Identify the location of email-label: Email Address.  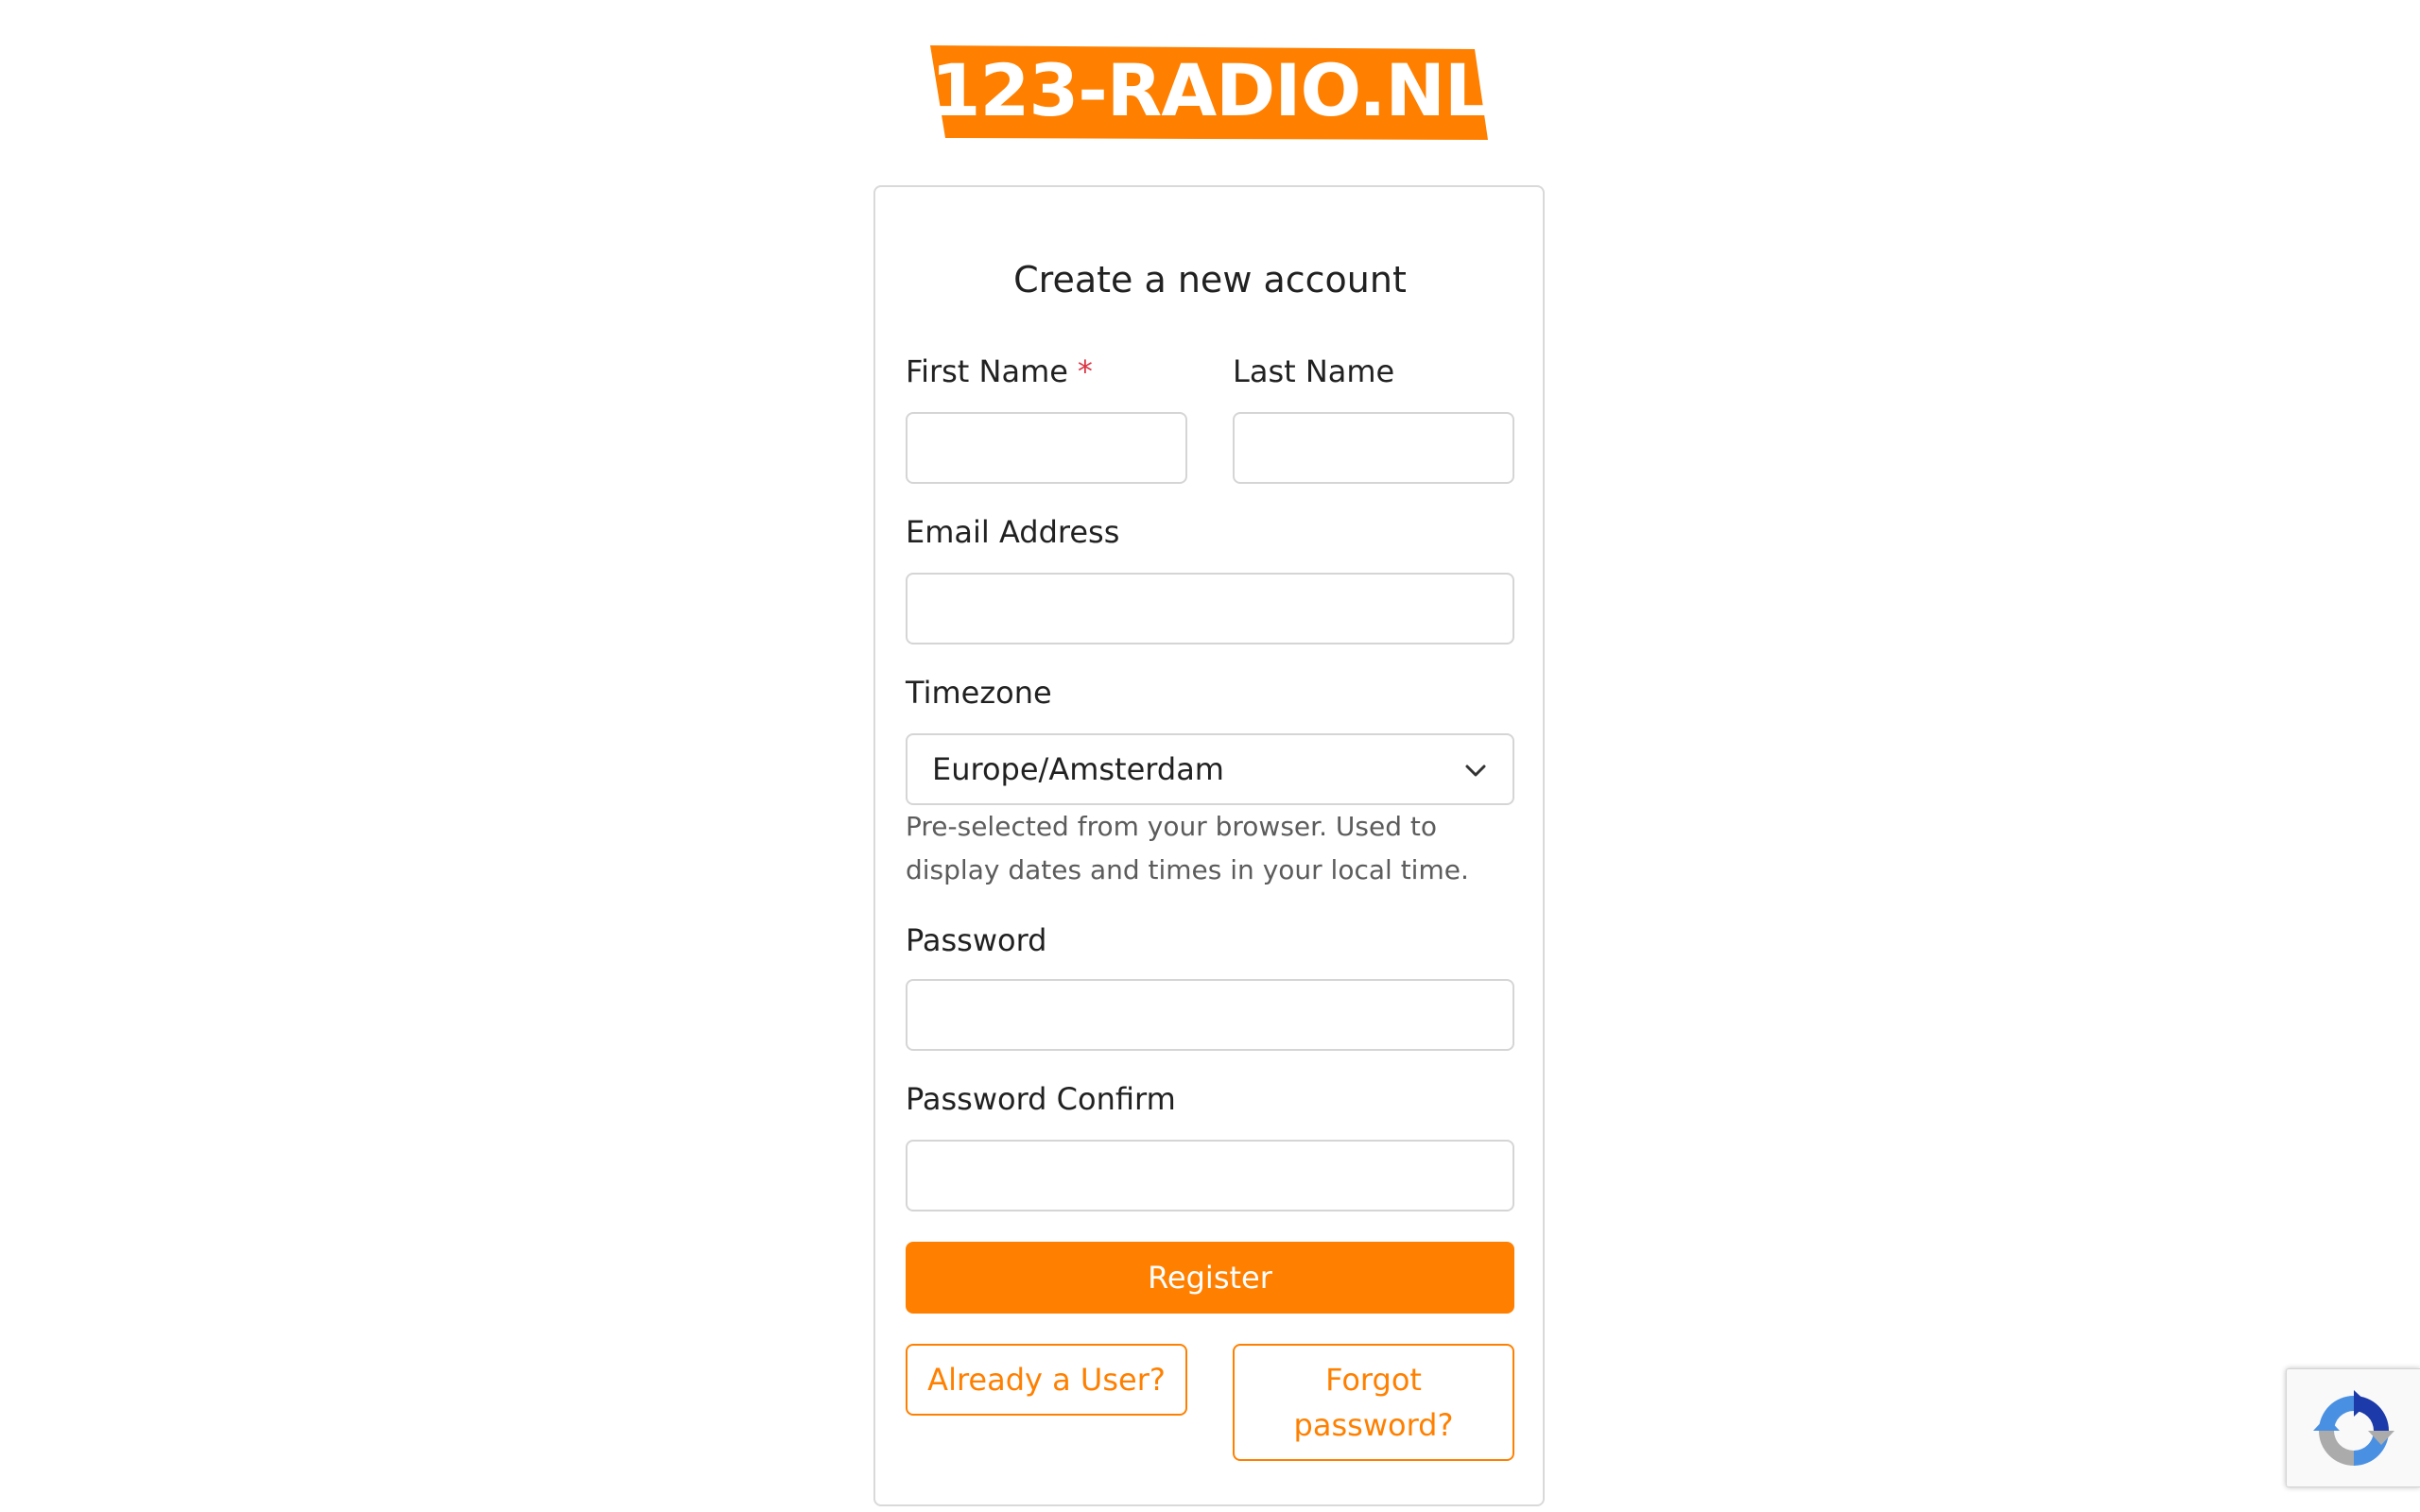
(1013, 532).